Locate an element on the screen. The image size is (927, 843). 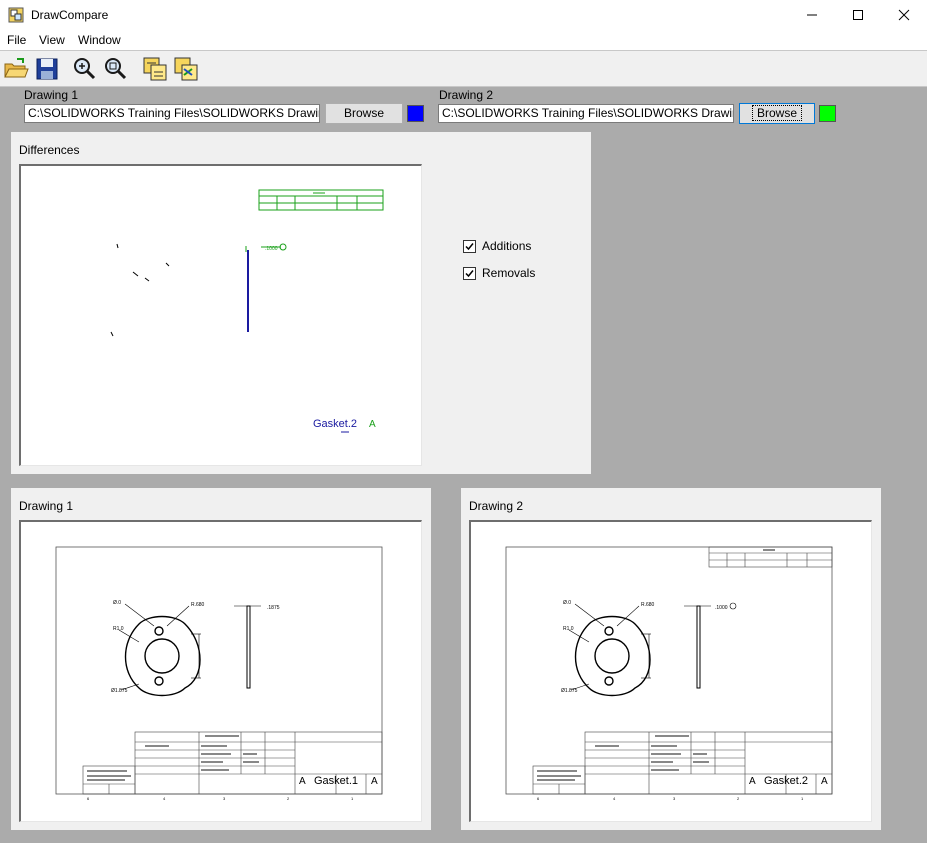
maximize-button is located at coordinates (858, 15).